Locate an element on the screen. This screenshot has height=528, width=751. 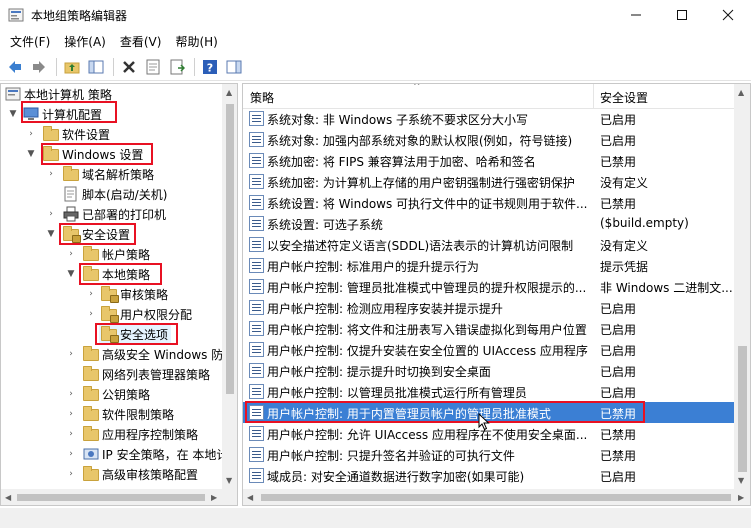
policy-setting-icon is located at coordinates (256, 349).